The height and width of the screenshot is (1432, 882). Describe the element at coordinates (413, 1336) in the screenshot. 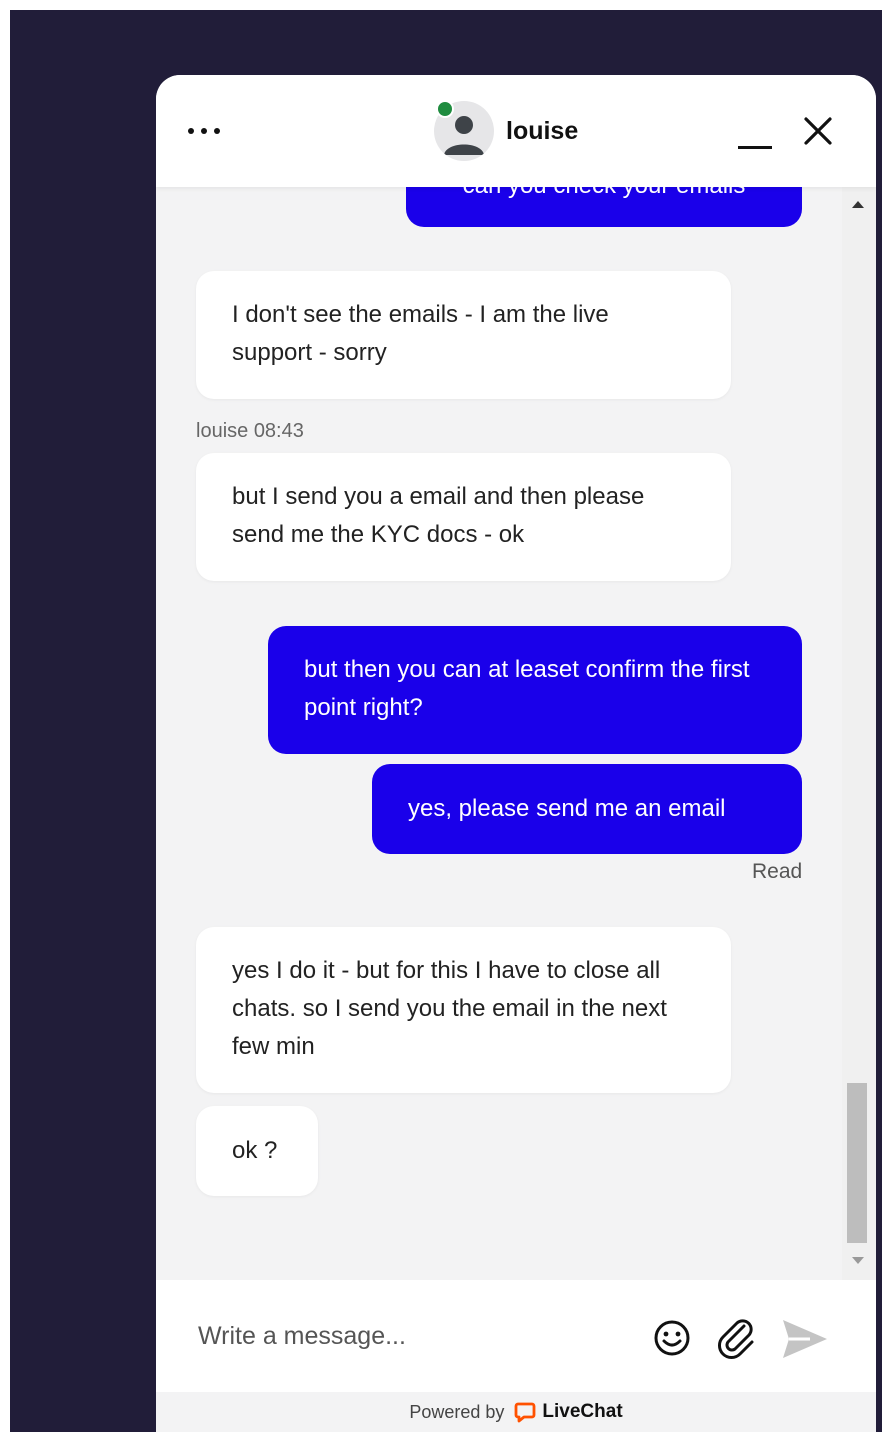

I see `message-input` at that location.